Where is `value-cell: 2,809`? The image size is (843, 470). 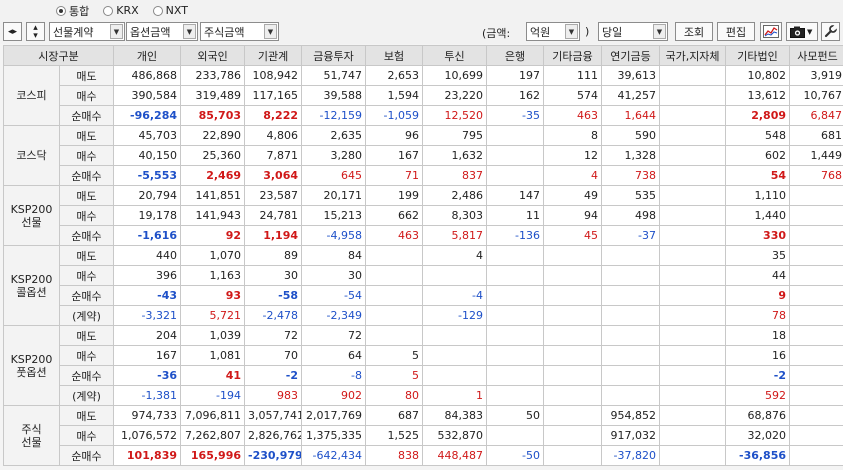 value-cell: 2,809 is located at coordinates (758, 115).